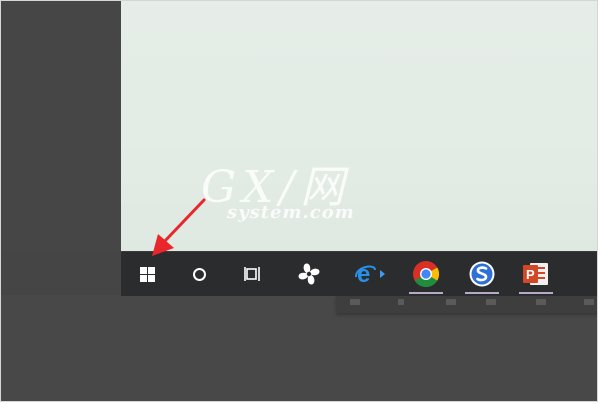 Image resolution: width=600 pixels, height=404 pixels. I want to click on svg-text: e, so click(363, 274).